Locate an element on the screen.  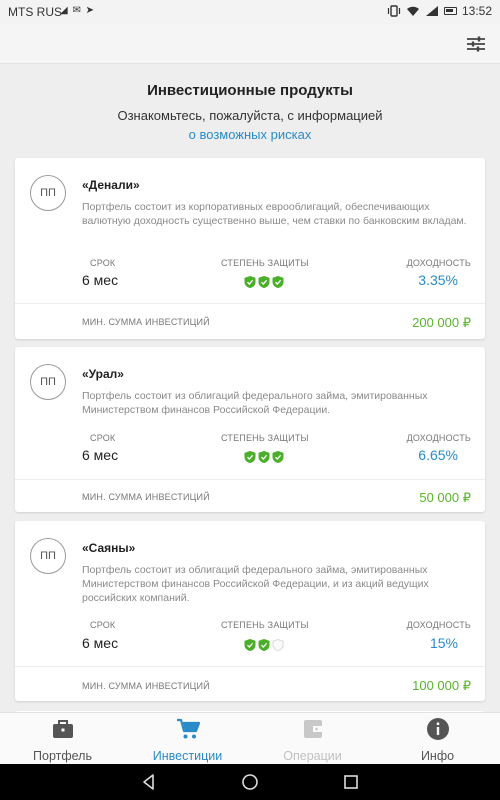
page-title: Инвестиционные продукты is located at coordinates (250, 90).